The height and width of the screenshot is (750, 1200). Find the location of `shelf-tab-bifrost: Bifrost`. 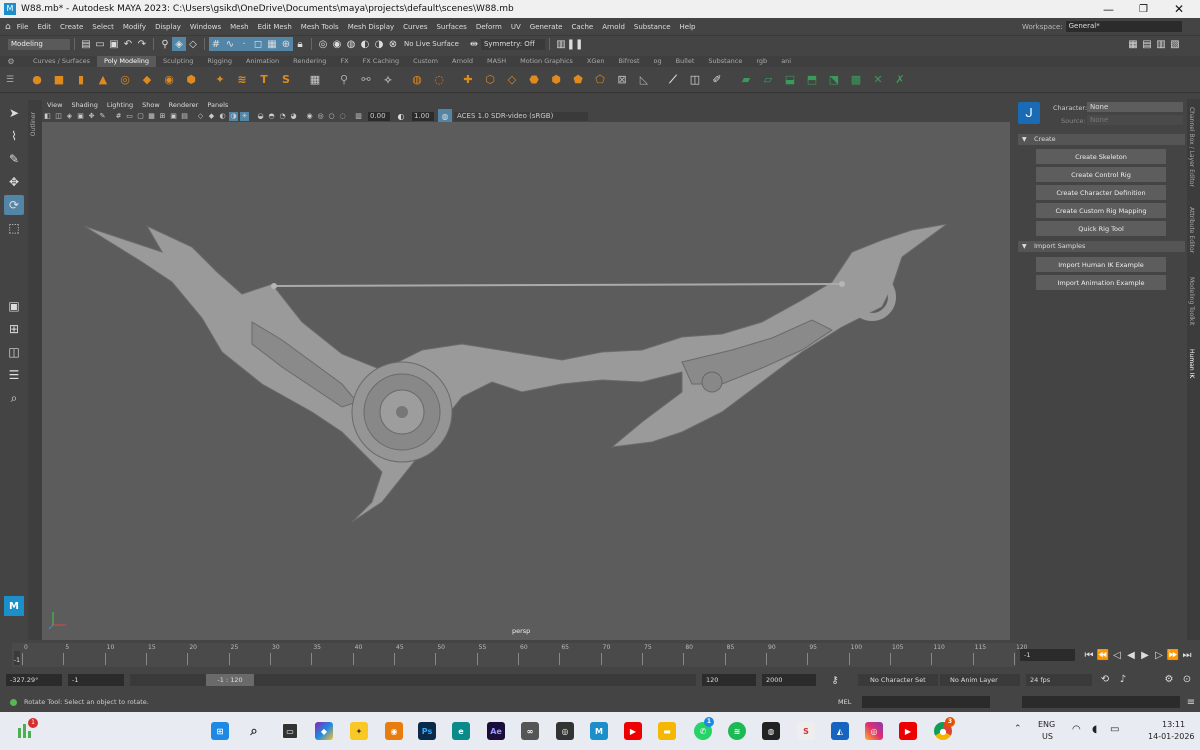

shelf-tab-bifrost: Bifrost is located at coordinates (629, 61).